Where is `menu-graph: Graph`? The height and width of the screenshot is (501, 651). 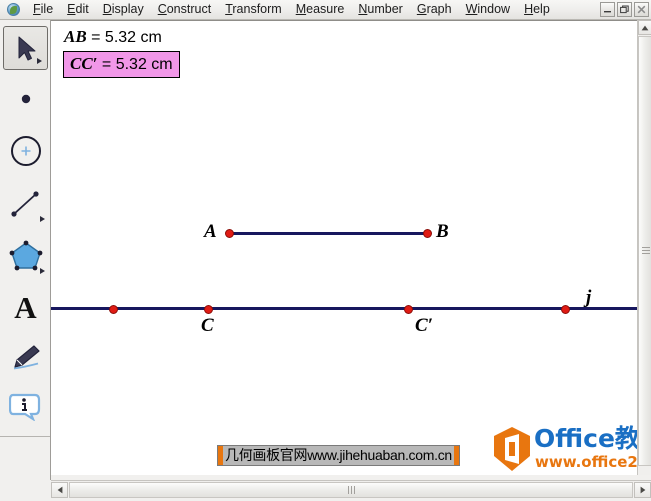 menu-graph: Graph is located at coordinates (434, 9).